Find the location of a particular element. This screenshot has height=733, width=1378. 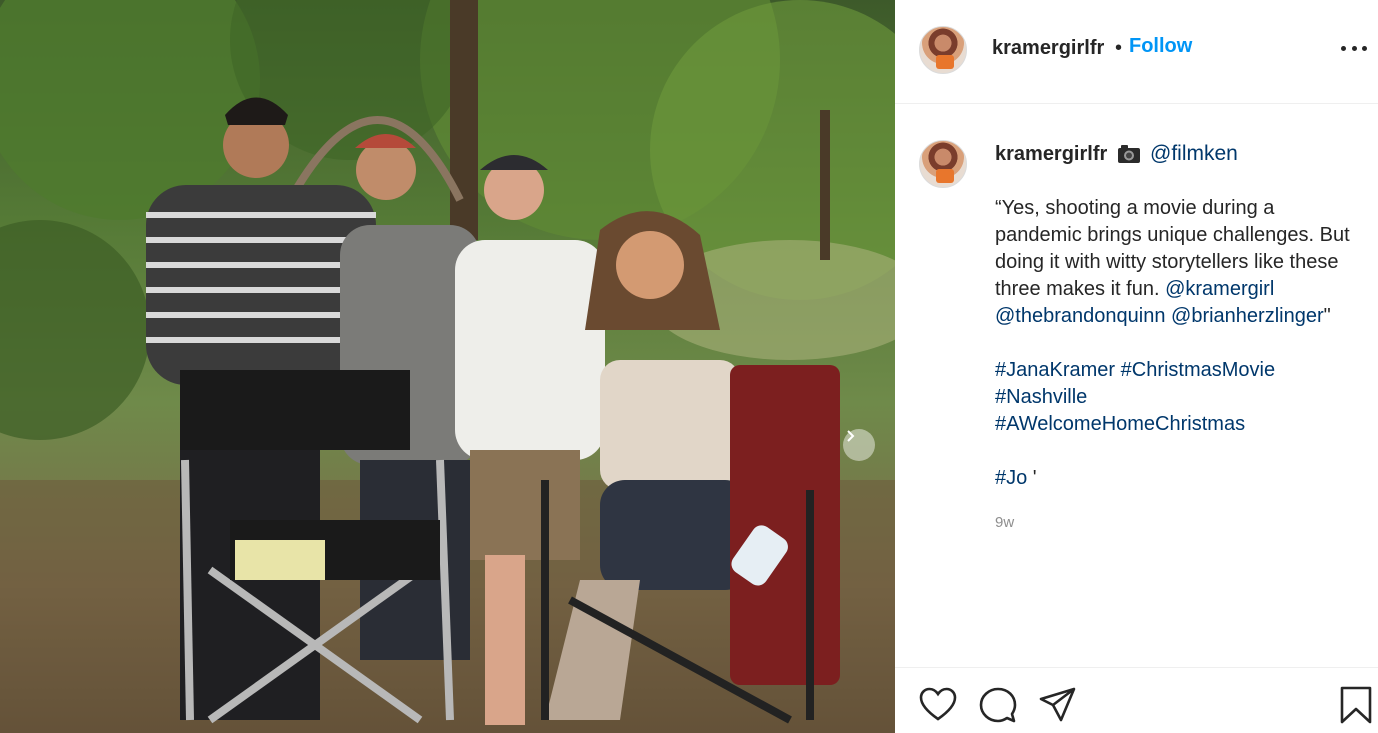

quote-end: " is located at coordinates (1327, 316).